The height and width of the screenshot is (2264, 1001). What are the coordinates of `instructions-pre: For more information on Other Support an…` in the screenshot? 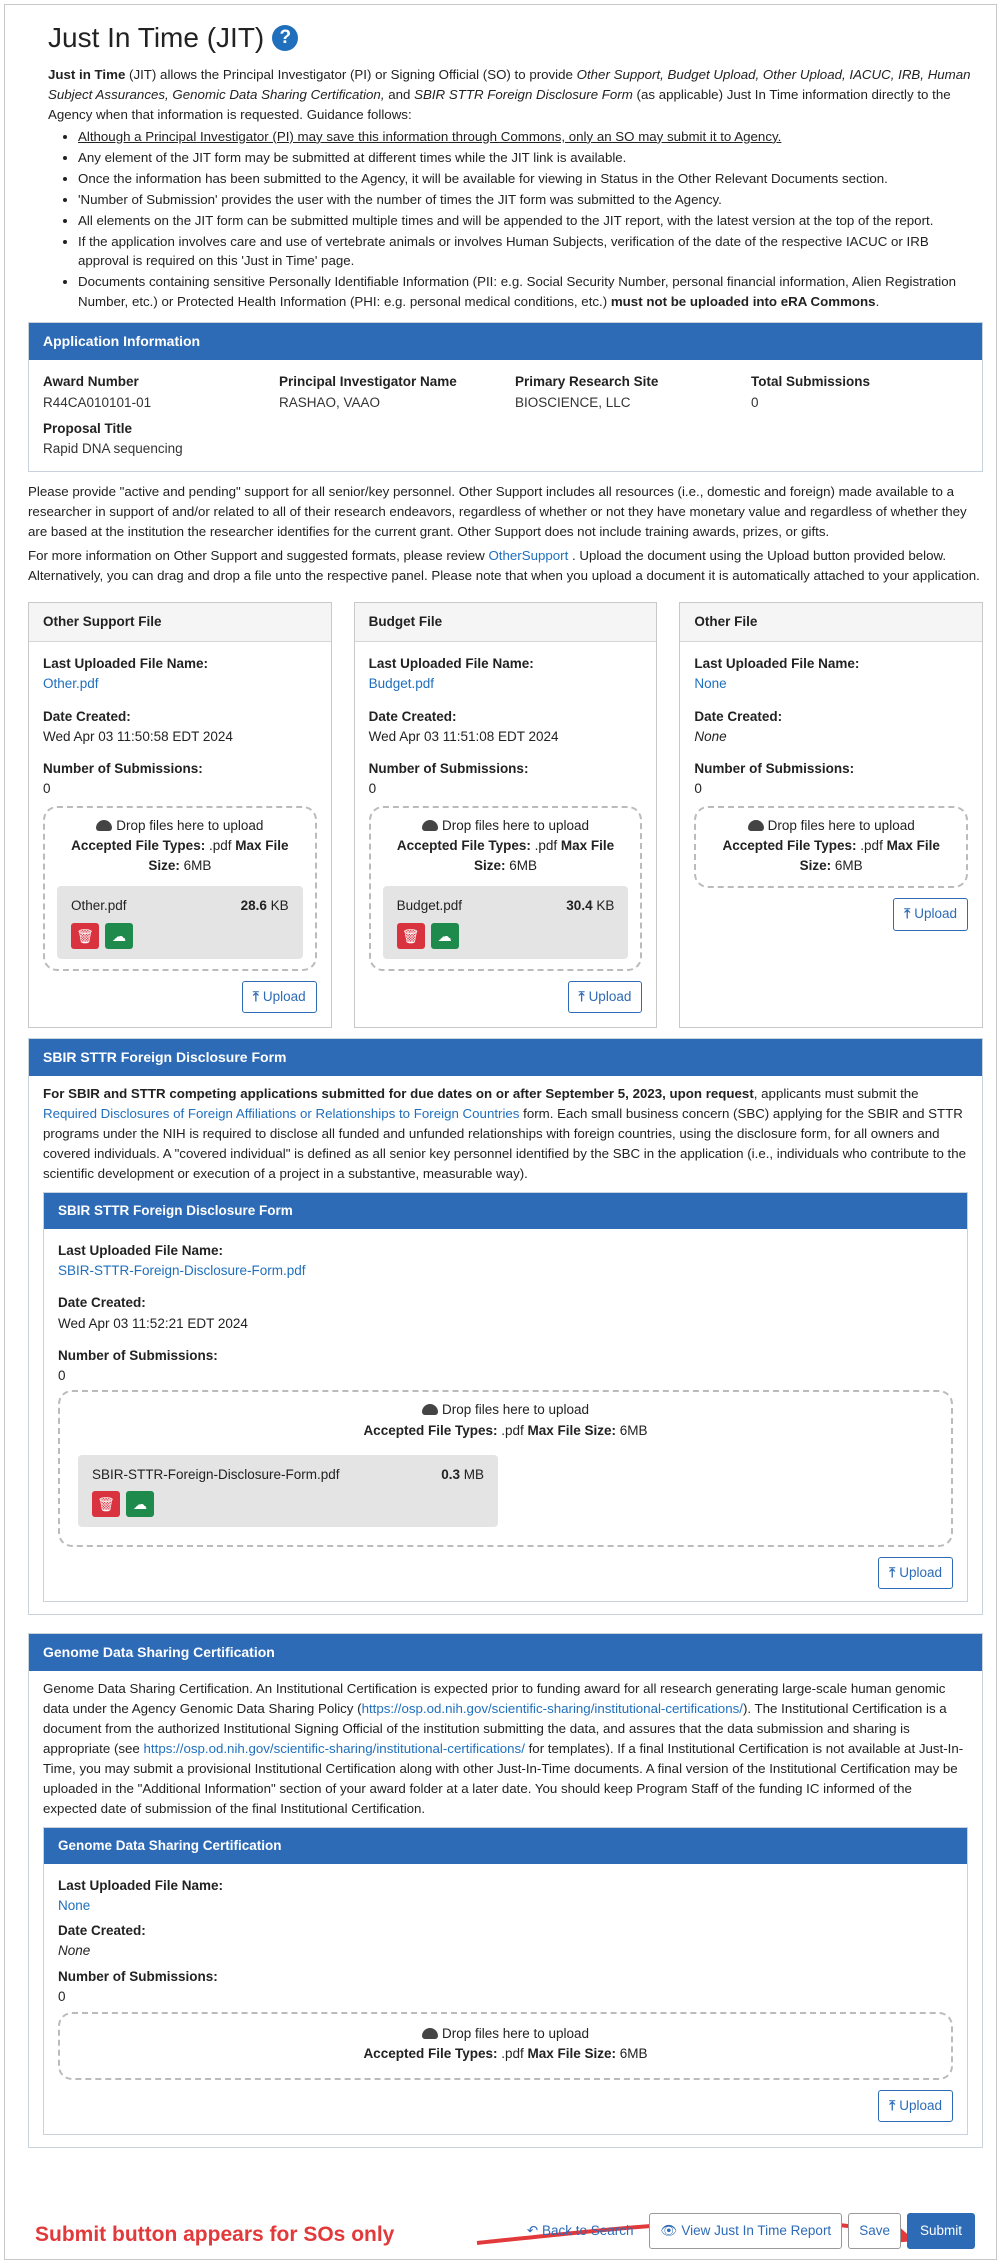 It's located at (258, 556).